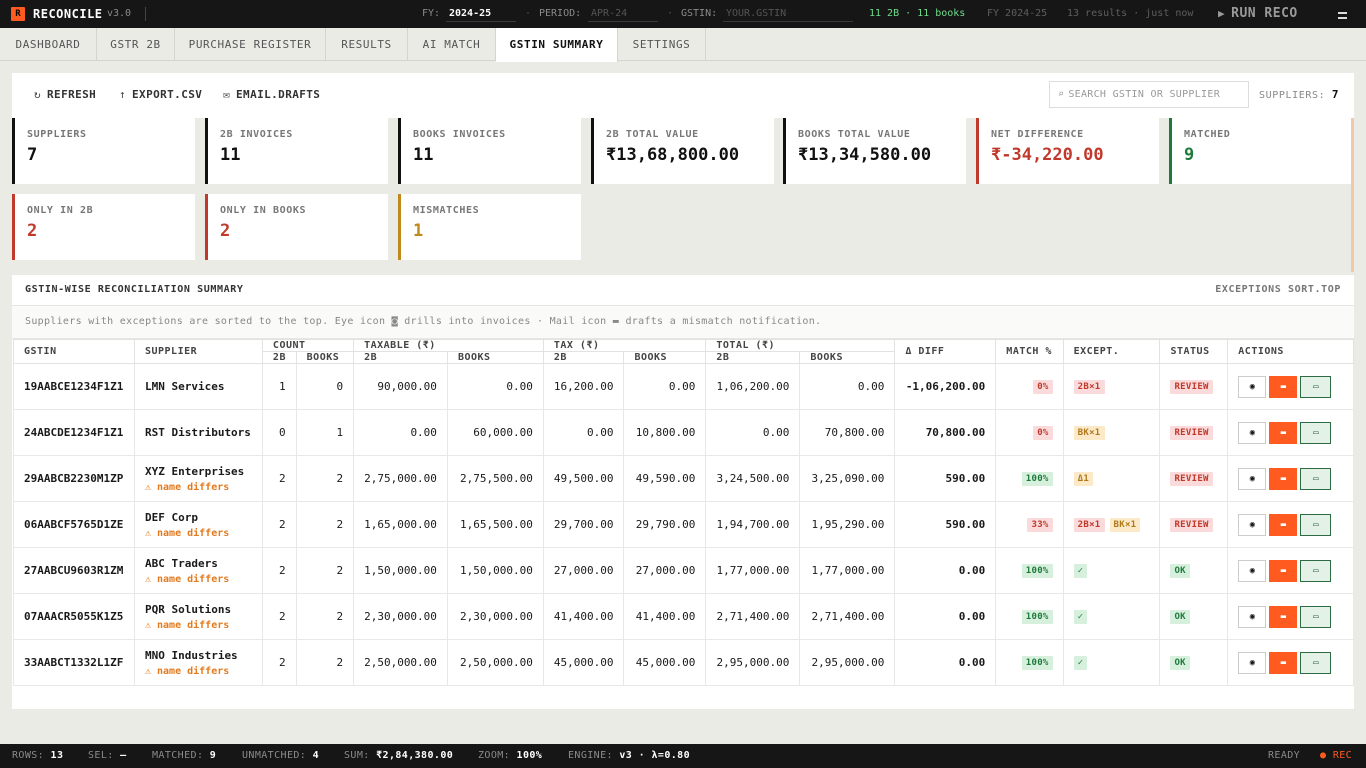 The width and height of the screenshot is (1366, 768). Describe the element at coordinates (452, 44) in the screenshot. I see `tab-ai-match: AI MATCH` at that location.